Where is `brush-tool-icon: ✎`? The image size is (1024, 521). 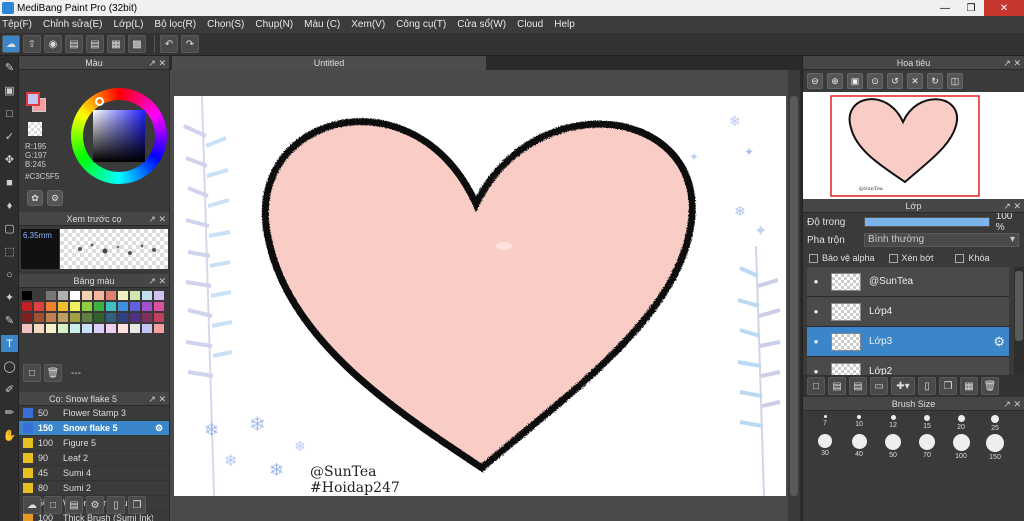
brush-tool-icon: ✎ is located at coordinates (9, 67).